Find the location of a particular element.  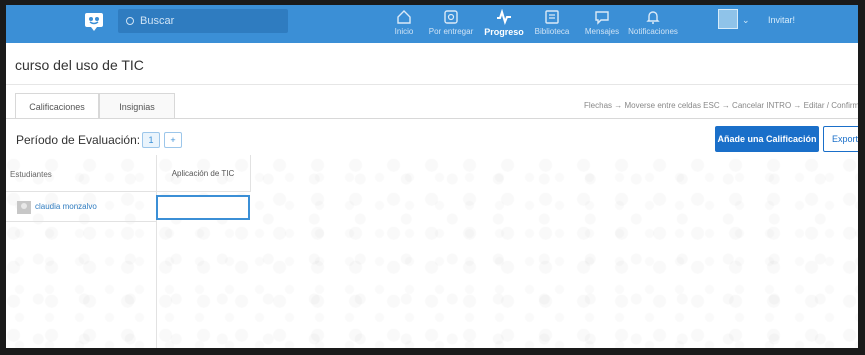

grade-cell-input is located at coordinates (203, 207).